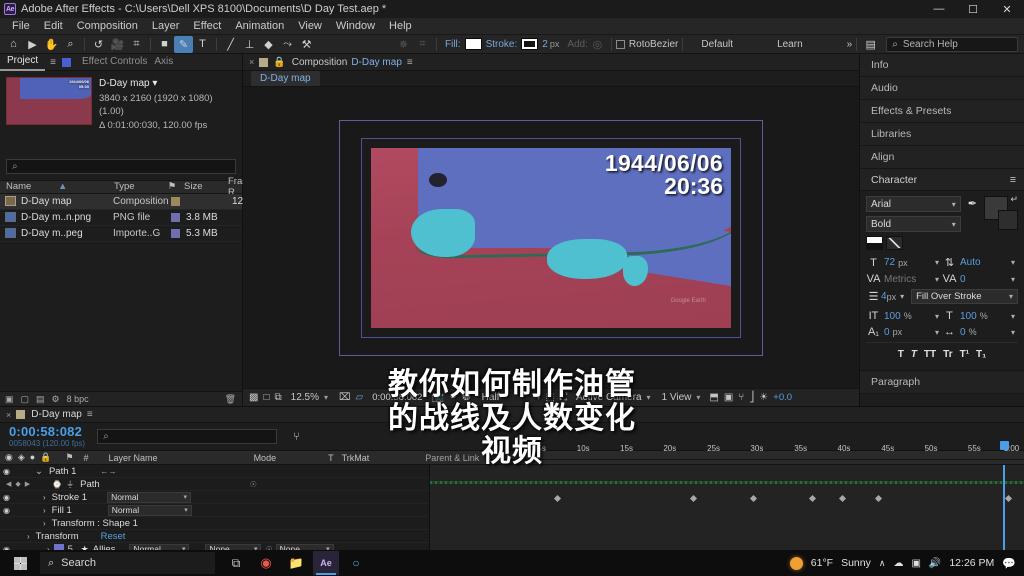 The width and height of the screenshot is (1024, 576). What do you see at coordinates (306, 44) in the screenshot?
I see `puppet-pin-tool: ⚒` at bounding box center [306, 44].